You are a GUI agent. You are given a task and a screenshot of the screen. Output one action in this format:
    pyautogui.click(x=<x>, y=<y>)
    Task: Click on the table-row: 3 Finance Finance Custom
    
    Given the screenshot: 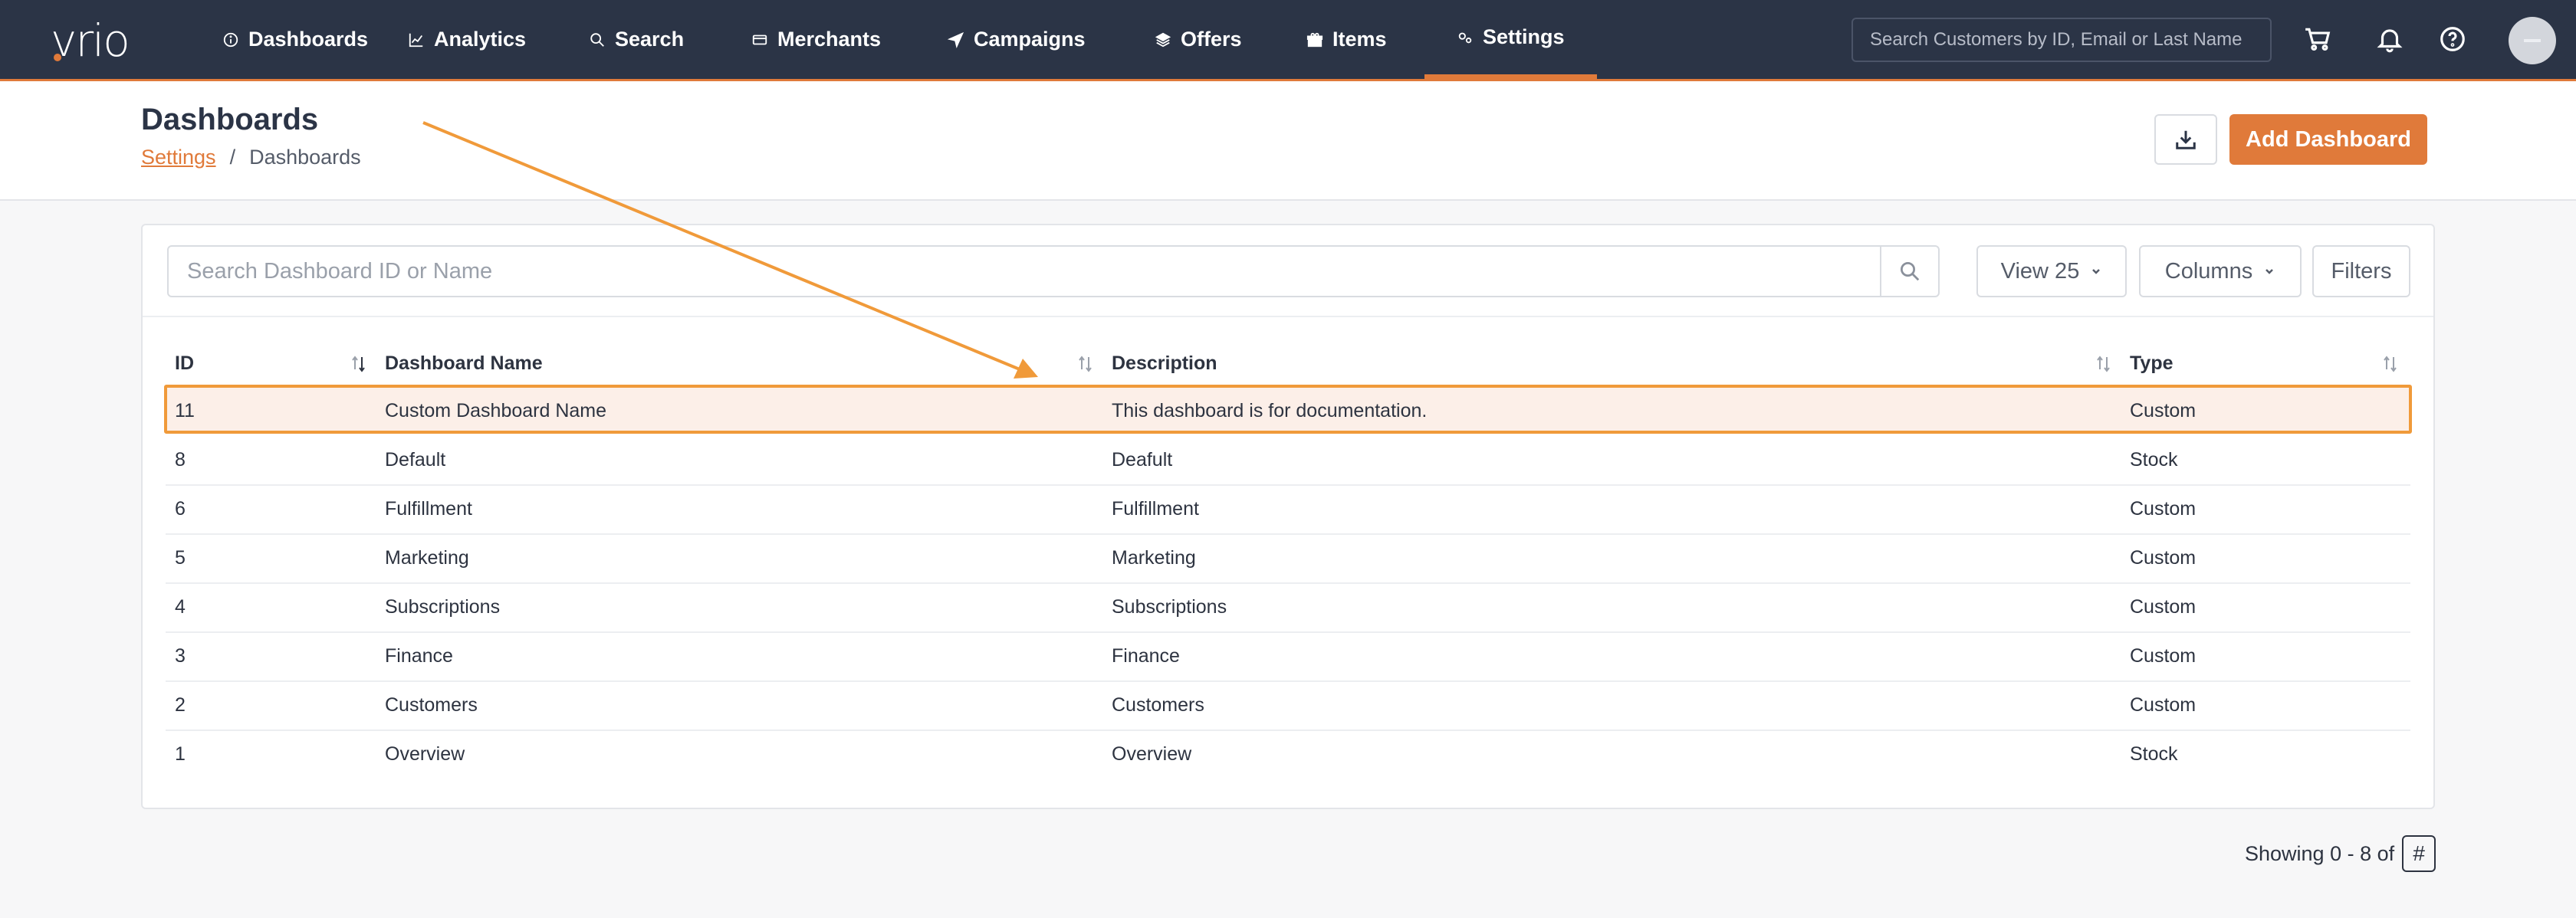 What is the action you would take?
    pyautogui.click(x=1288, y=658)
    